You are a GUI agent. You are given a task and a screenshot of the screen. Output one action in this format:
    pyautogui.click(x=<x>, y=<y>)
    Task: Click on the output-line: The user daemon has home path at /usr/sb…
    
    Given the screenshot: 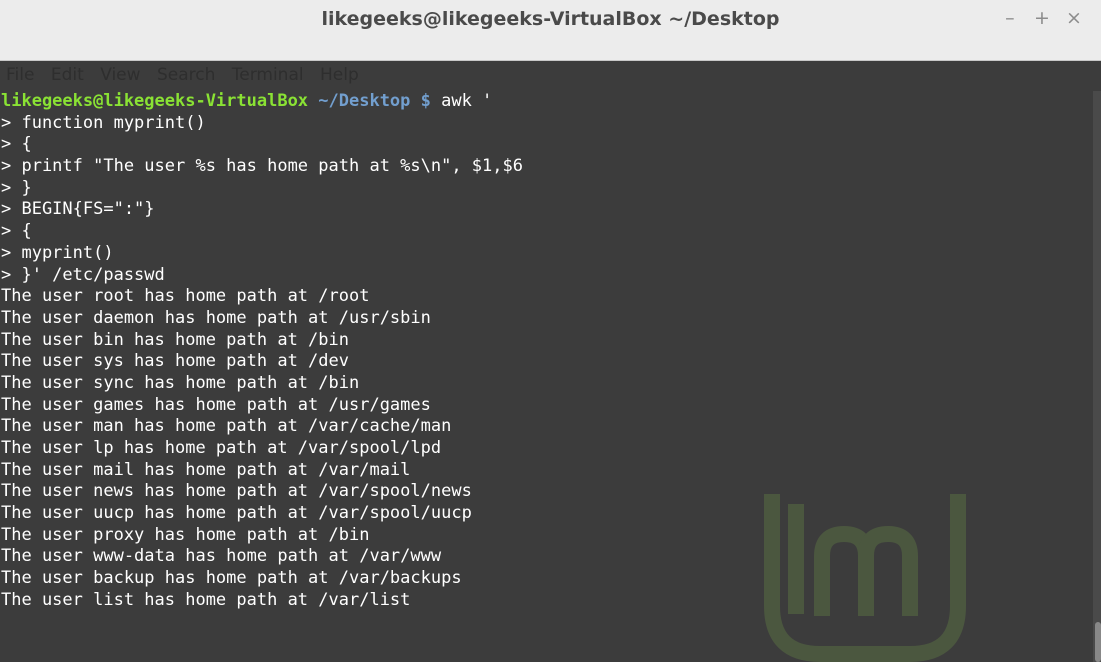 What is the action you would take?
    pyautogui.click(x=216, y=317)
    